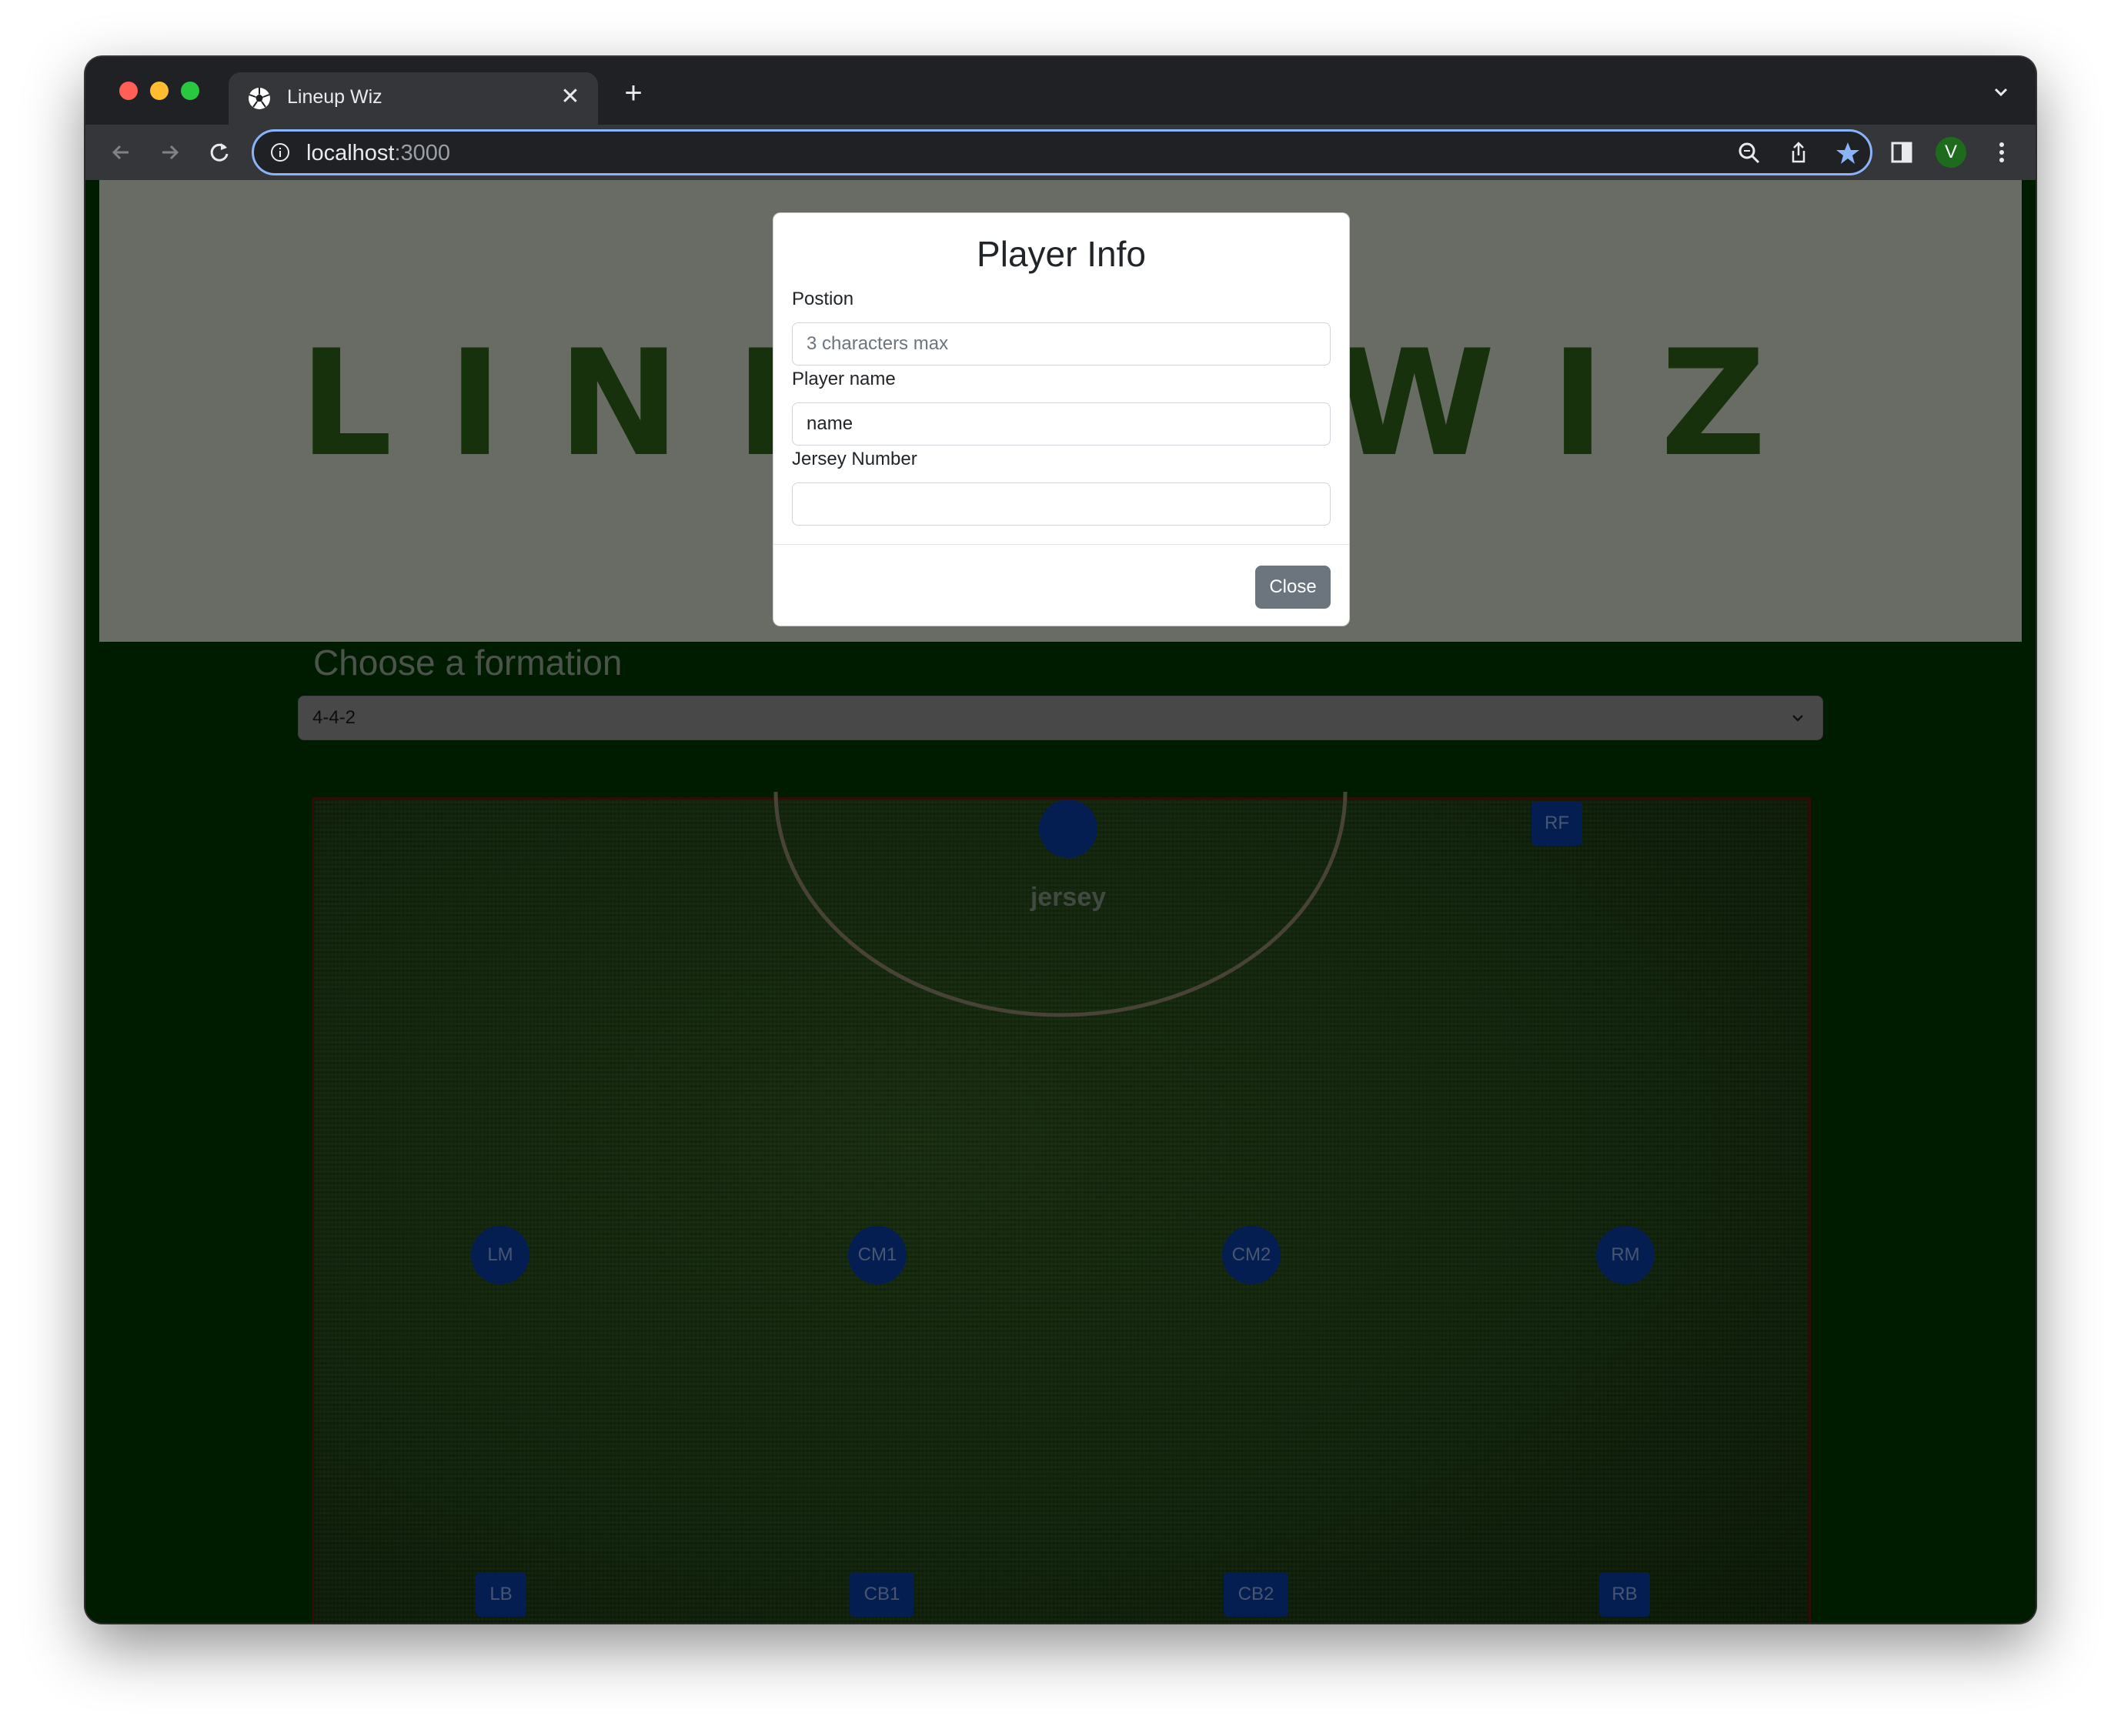 The width and height of the screenshot is (2121, 1736). Describe the element at coordinates (1061, 544) in the screenshot. I see `modal-footer-divider` at that location.